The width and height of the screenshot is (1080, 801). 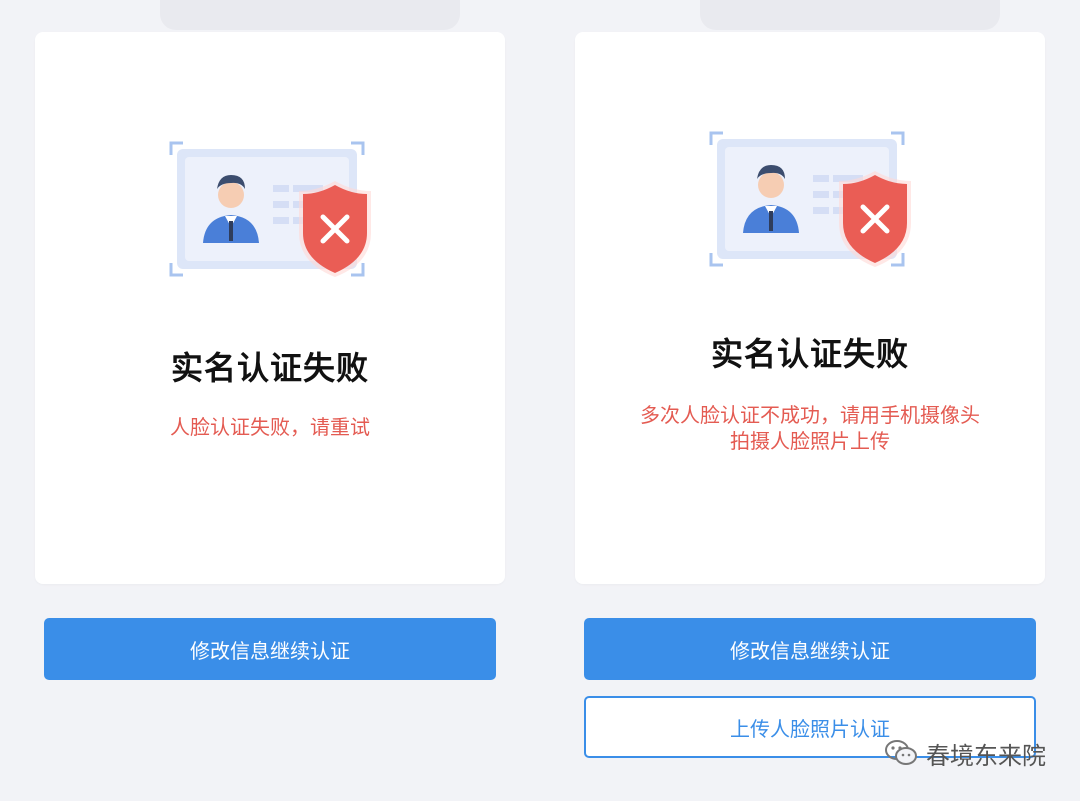 I want to click on error-message-line: 拍摄人脸照片上传, so click(x=810, y=441).